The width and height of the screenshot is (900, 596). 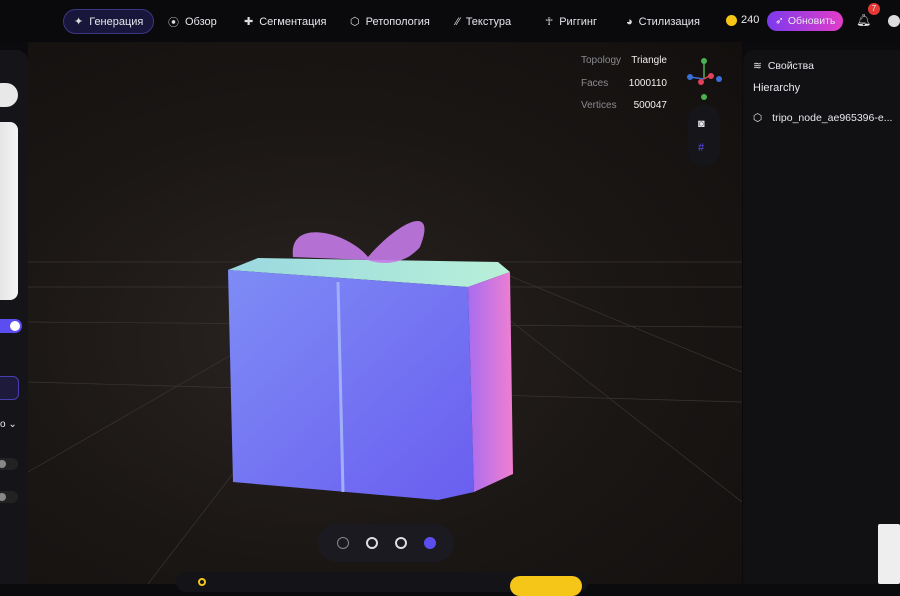 I want to click on thumbnail-preview, so click(x=889, y=554).